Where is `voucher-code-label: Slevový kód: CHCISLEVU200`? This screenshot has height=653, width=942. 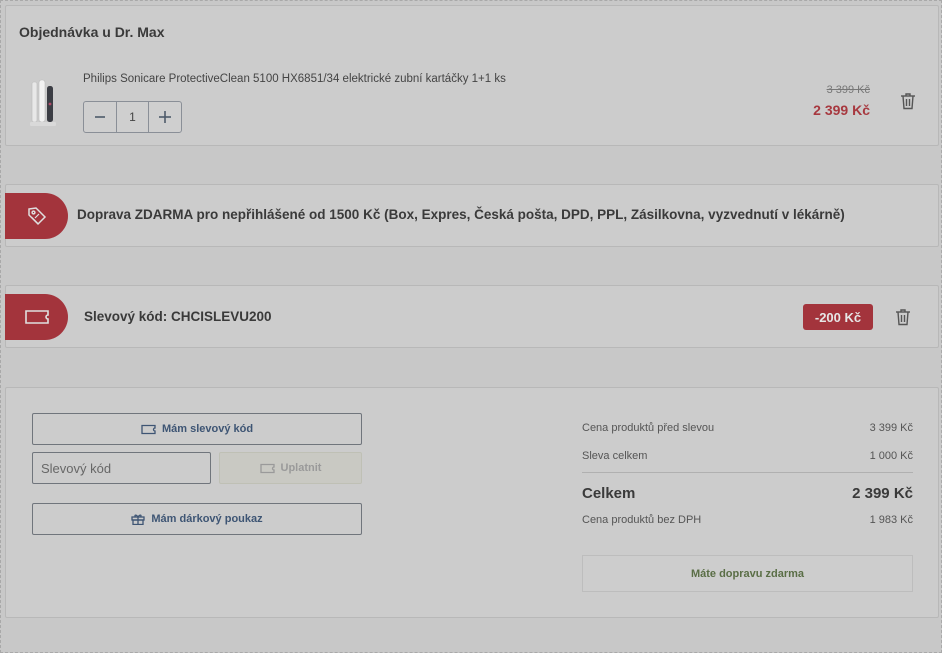 voucher-code-label: Slevový kód: CHCISLEVU200 is located at coordinates (178, 316).